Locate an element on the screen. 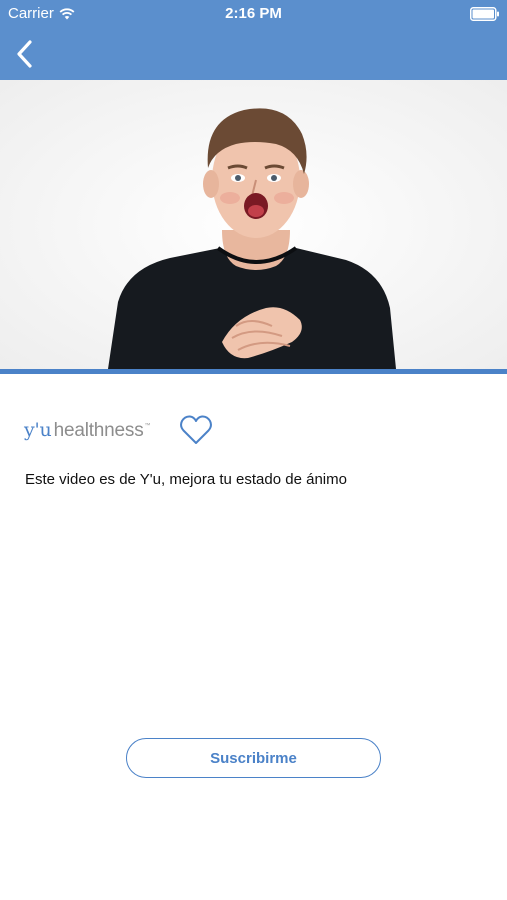 The height and width of the screenshot is (900, 507). app-header: Carrier 2:16 PM is located at coordinates (253, 40).